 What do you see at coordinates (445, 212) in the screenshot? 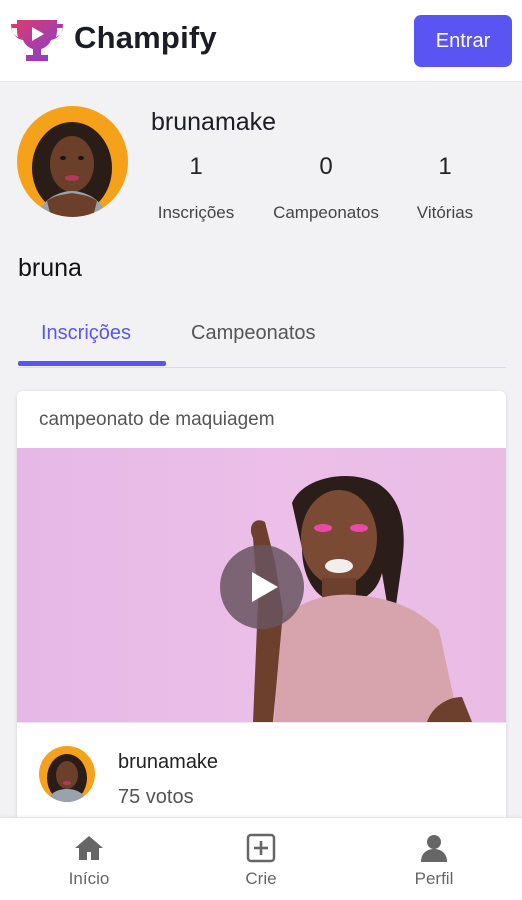
I see `stat-vitorias-label: Vitórias` at bounding box center [445, 212].